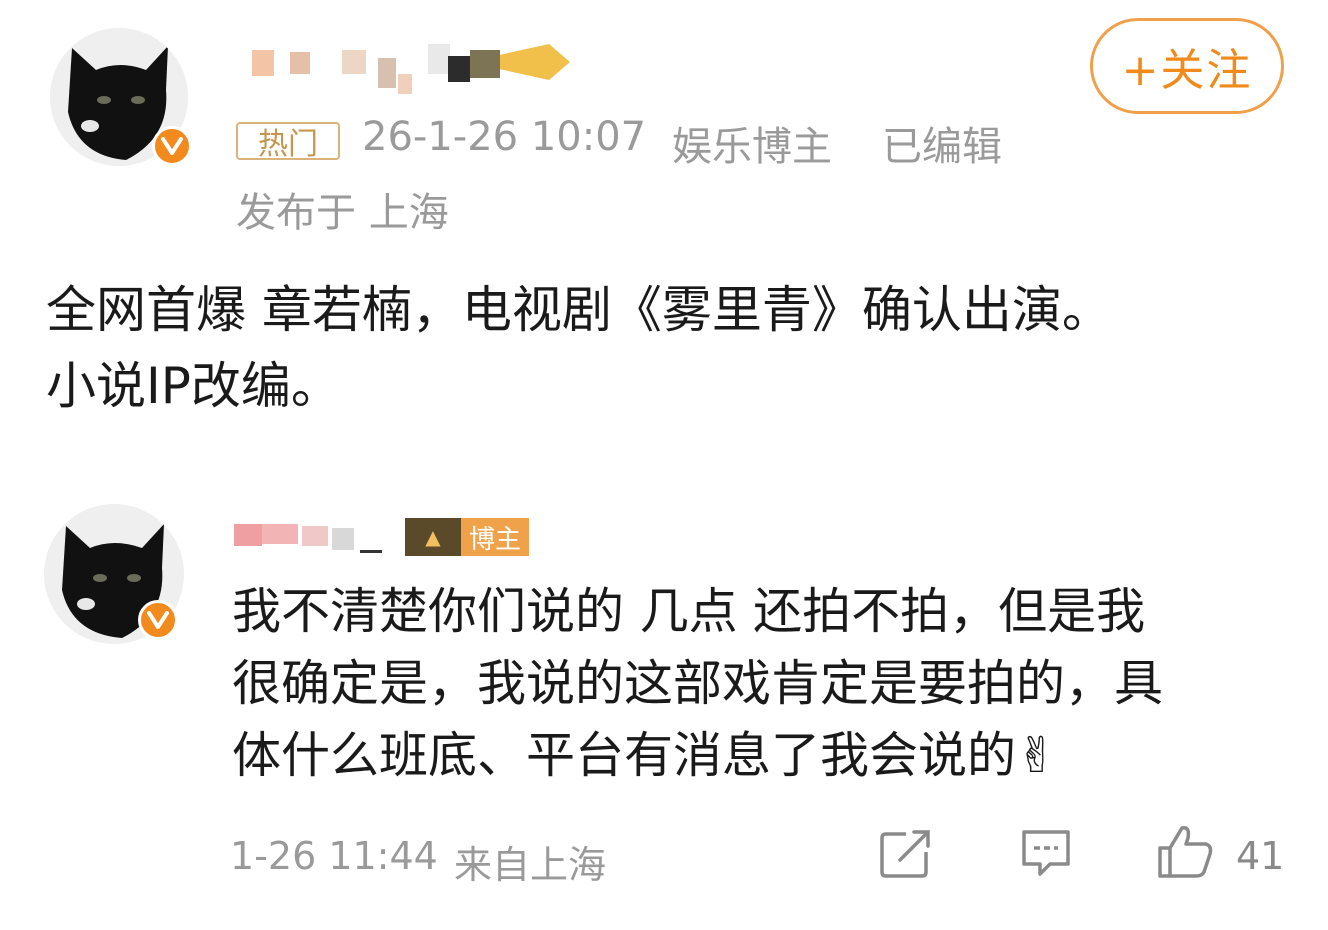  I want to click on hot-tag-badge: 热门, so click(288, 142).